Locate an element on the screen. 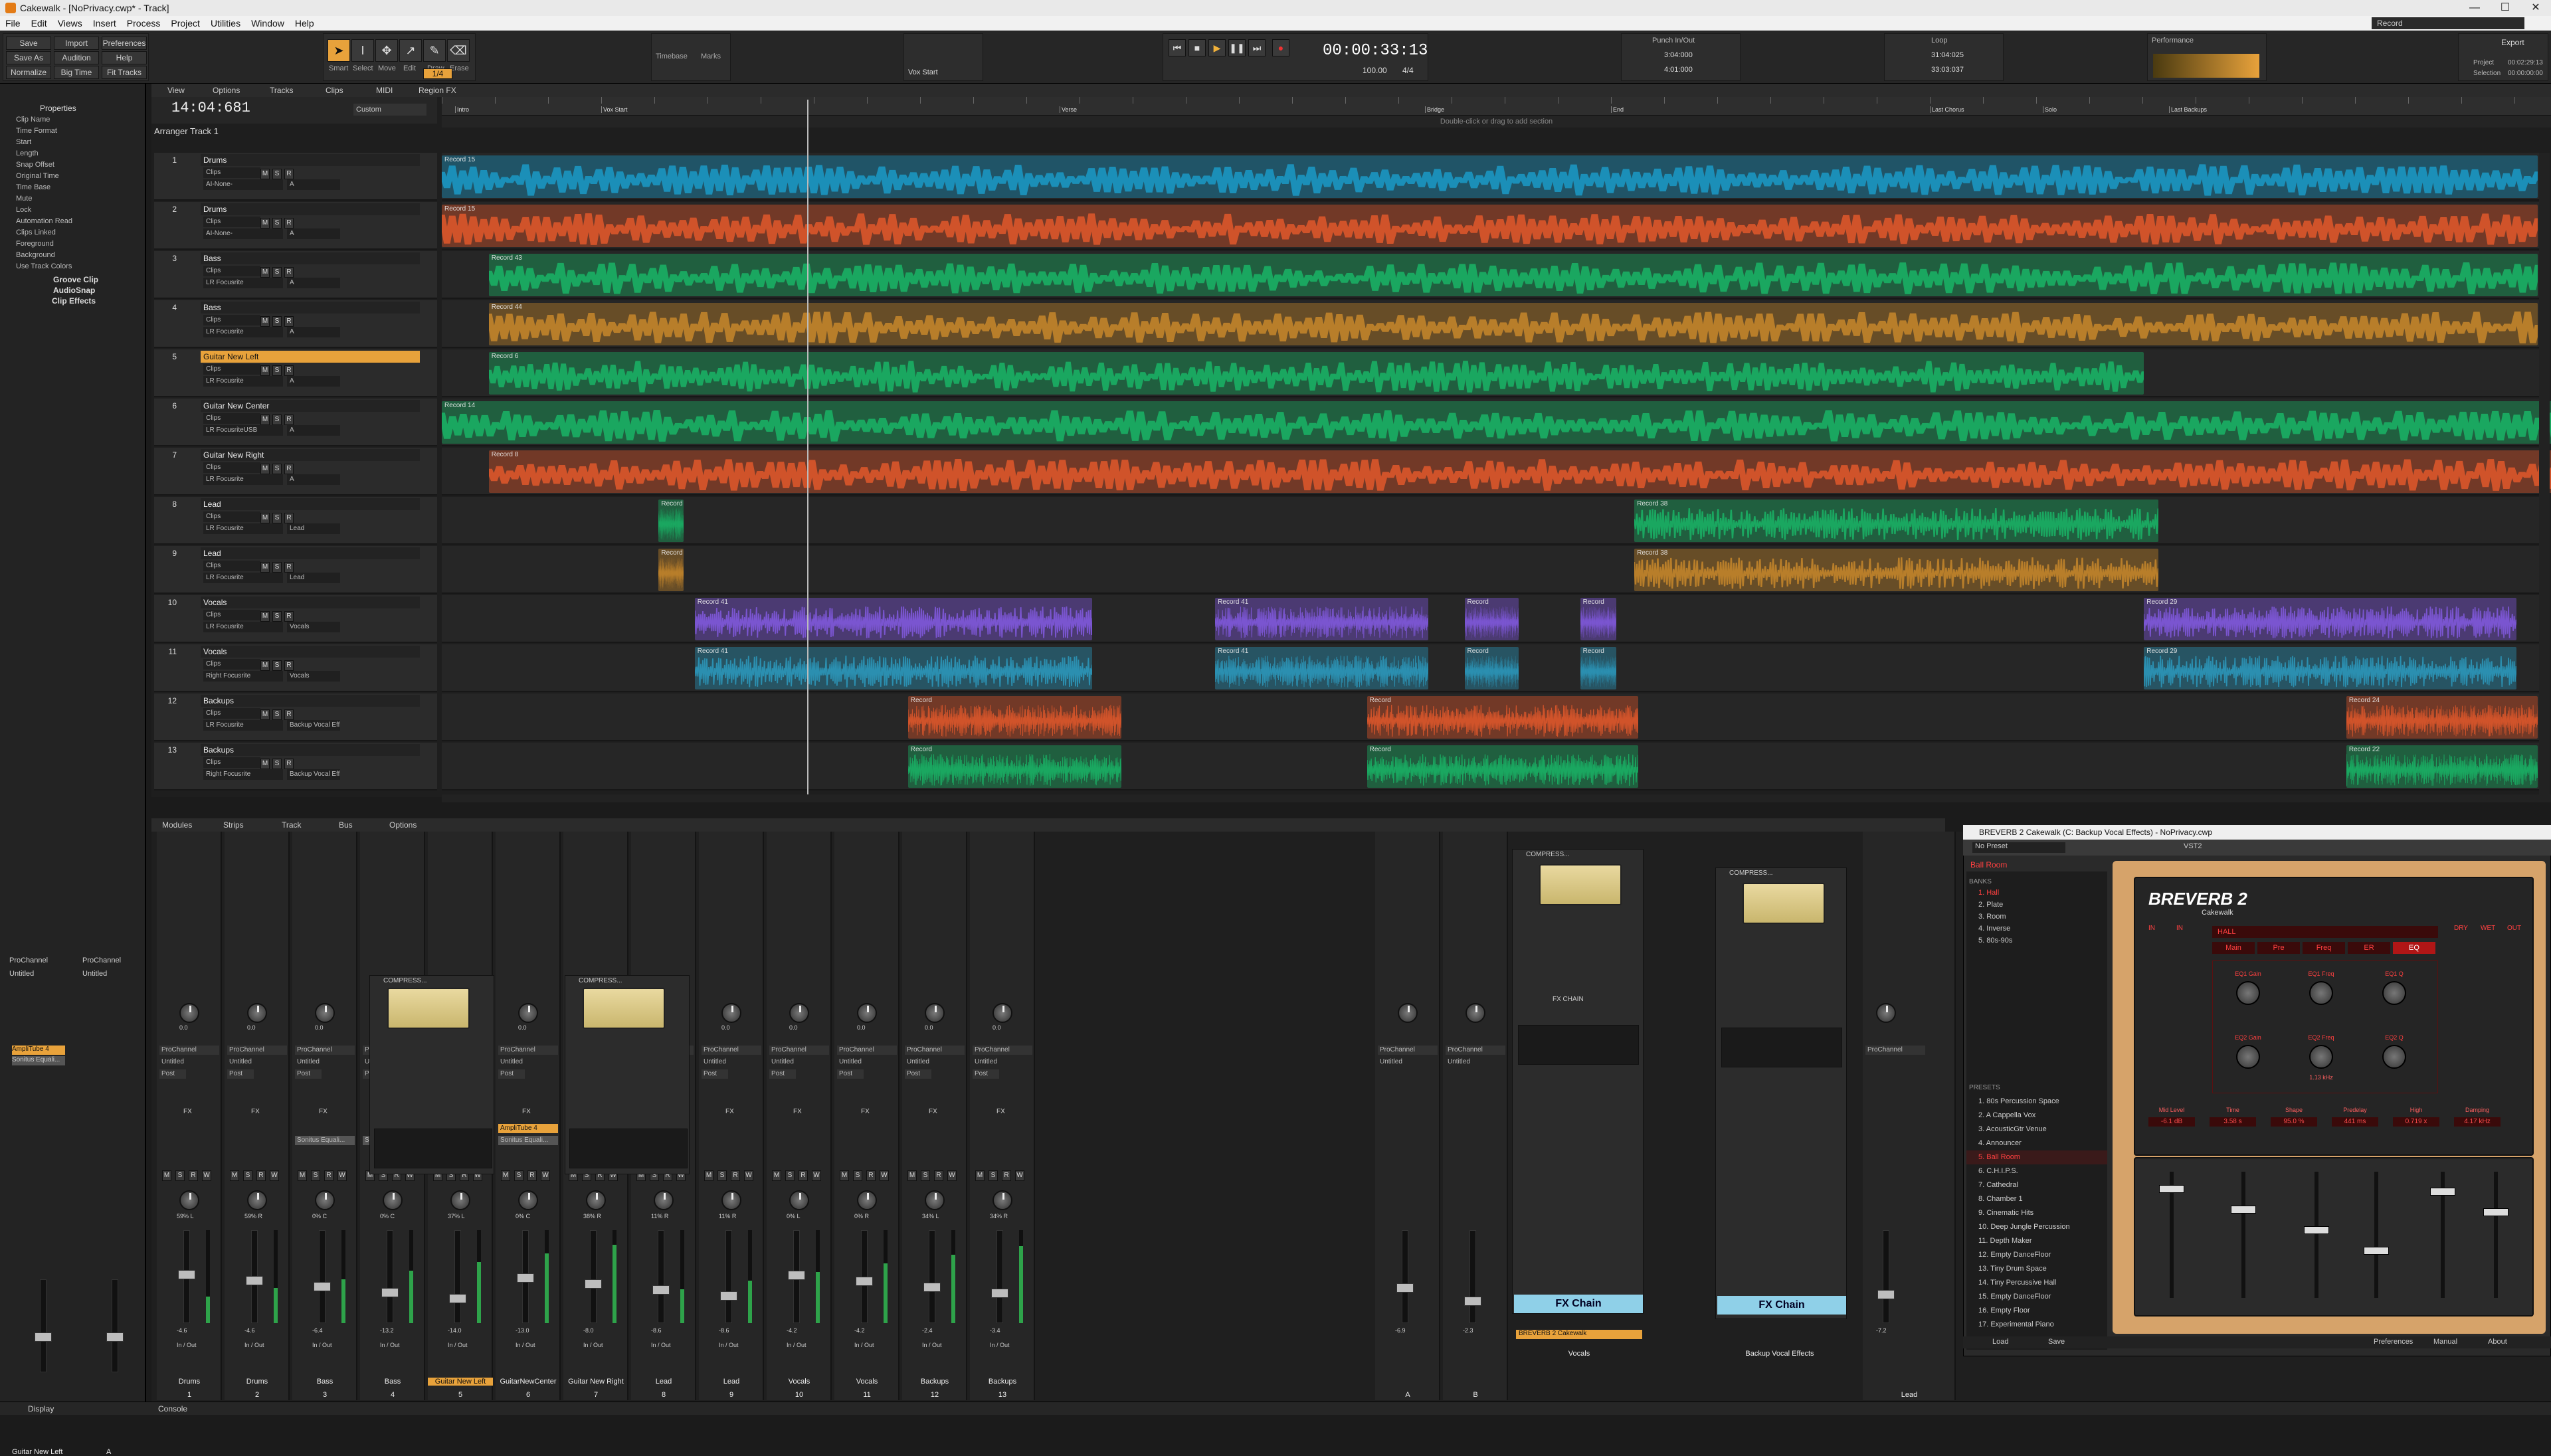 Image resolution: width=2551 pixels, height=1456 pixels. track-lane: Record 6 is located at coordinates (1490, 373).